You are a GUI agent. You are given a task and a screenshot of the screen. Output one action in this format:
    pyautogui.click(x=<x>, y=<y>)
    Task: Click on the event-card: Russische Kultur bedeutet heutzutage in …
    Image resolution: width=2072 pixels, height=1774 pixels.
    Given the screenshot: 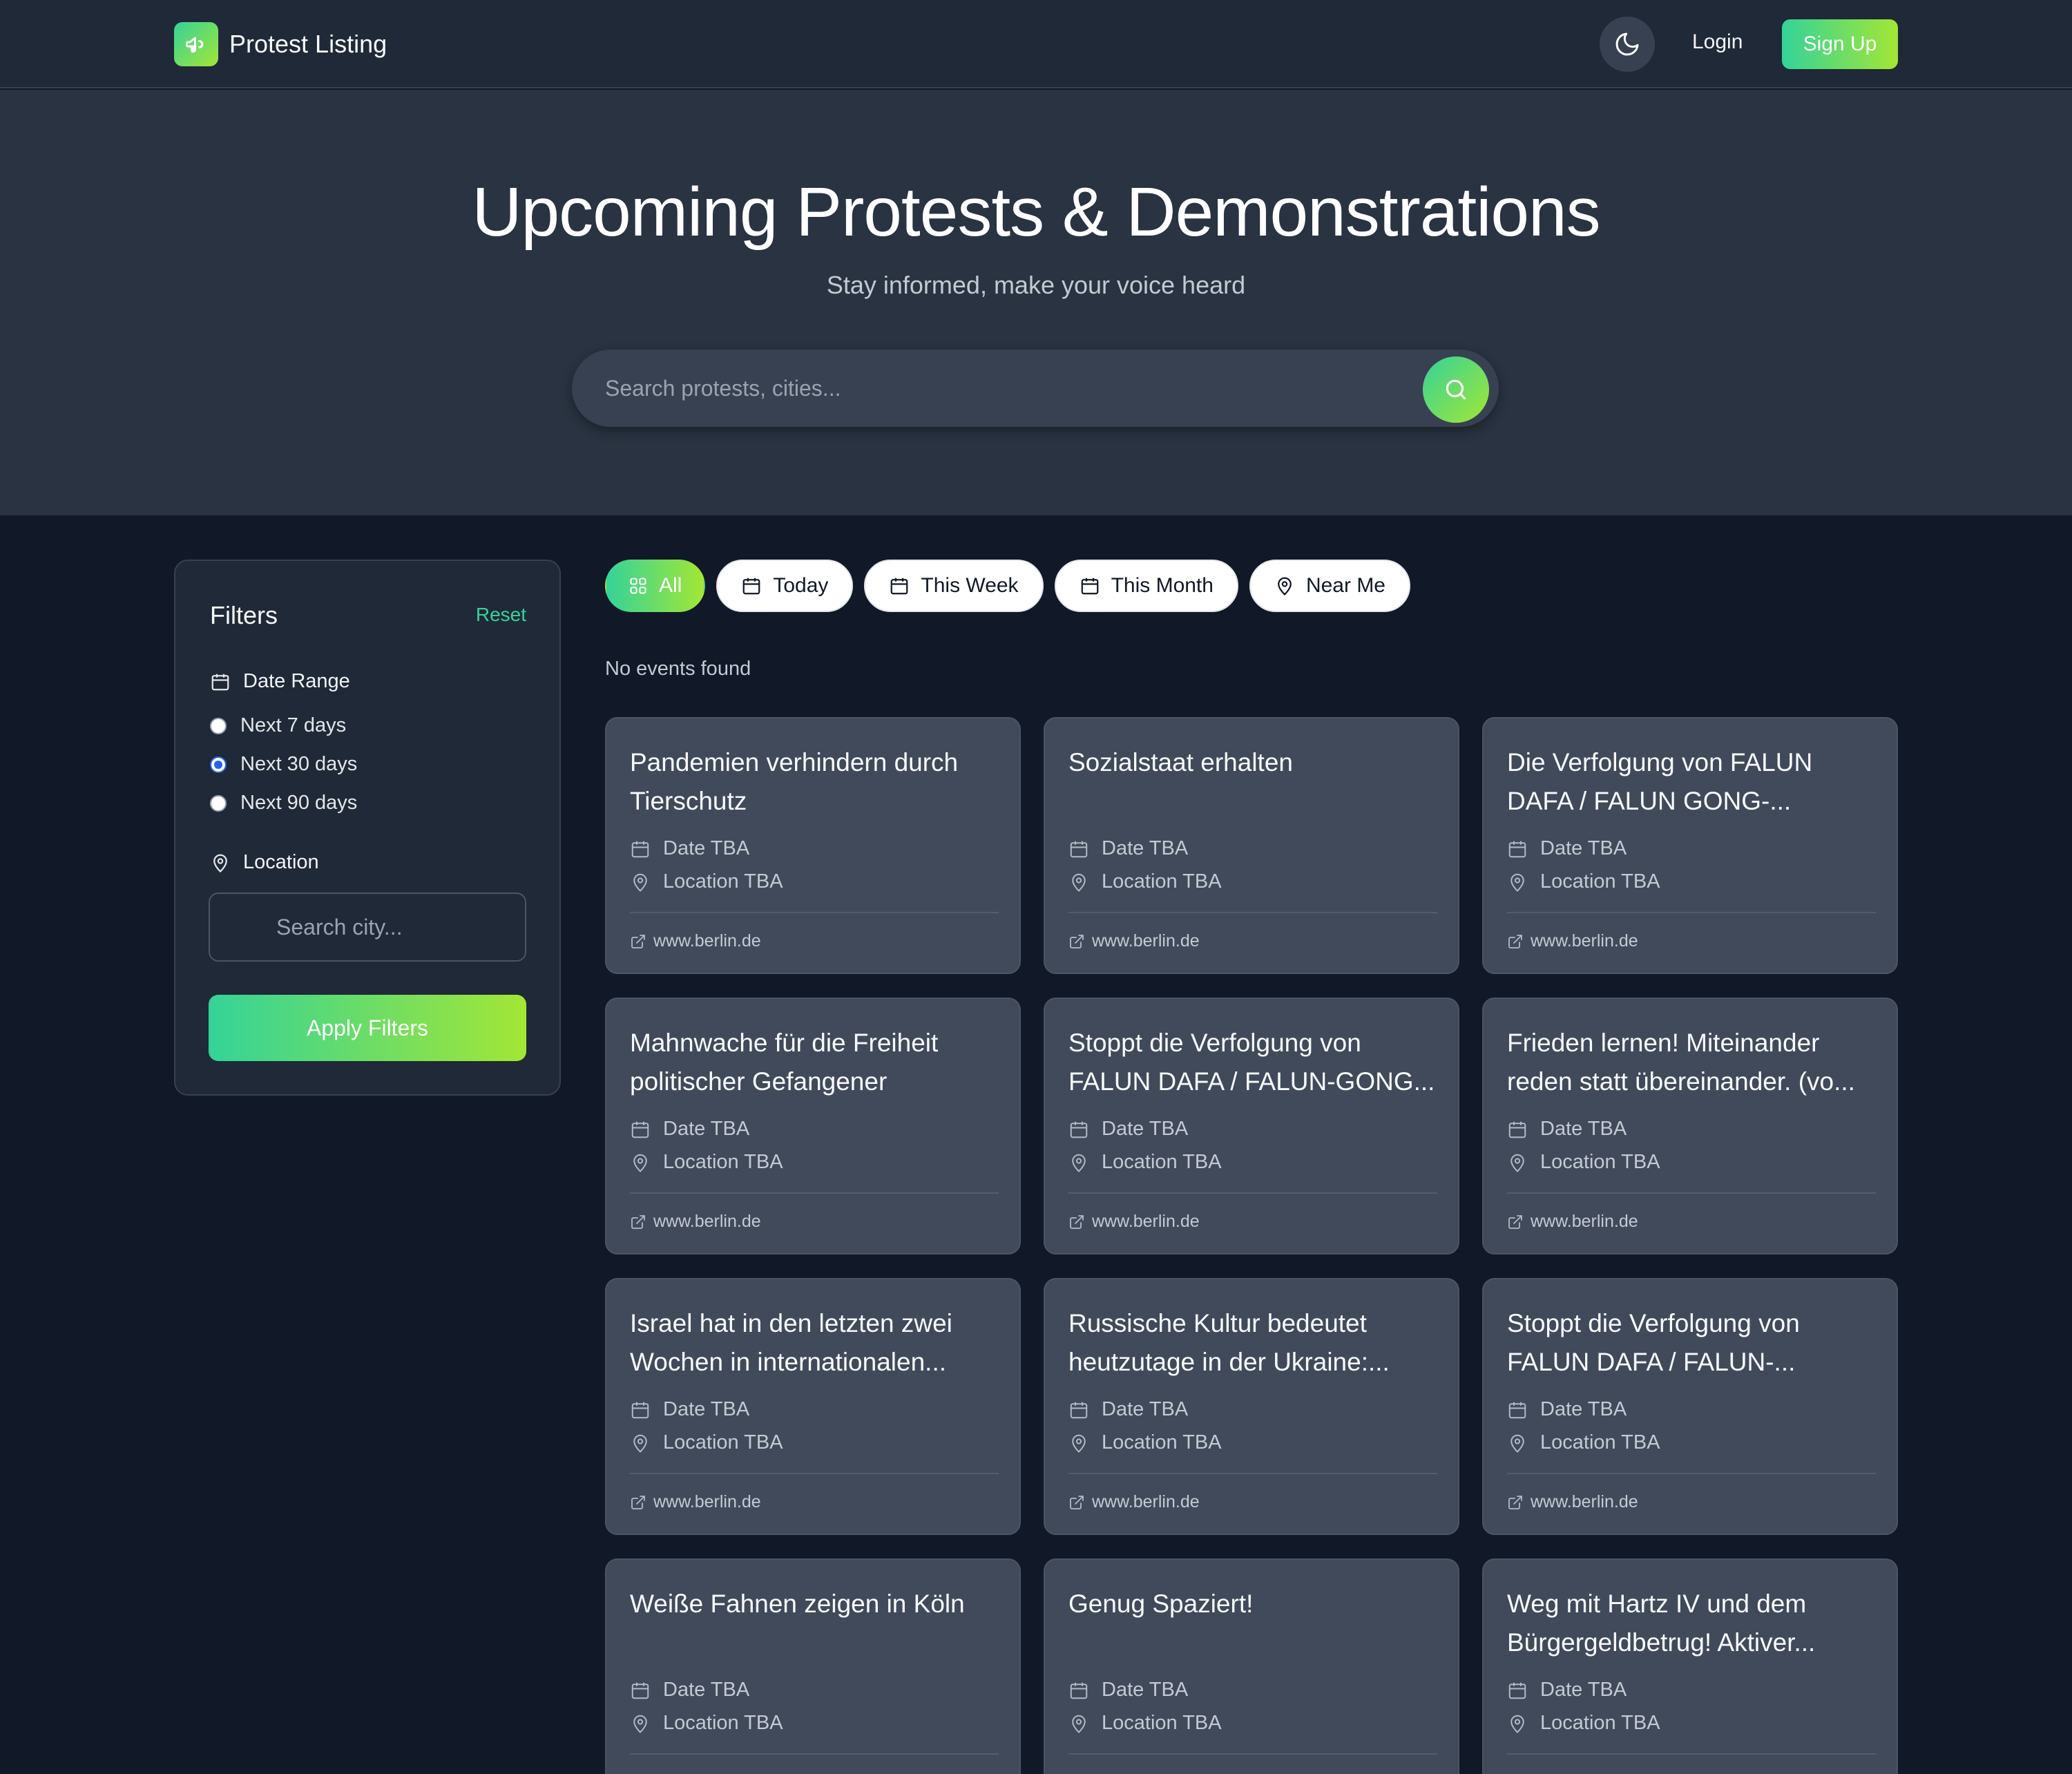 What is the action you would take?
    pyautogui.click(x=1251, y=1407)
    